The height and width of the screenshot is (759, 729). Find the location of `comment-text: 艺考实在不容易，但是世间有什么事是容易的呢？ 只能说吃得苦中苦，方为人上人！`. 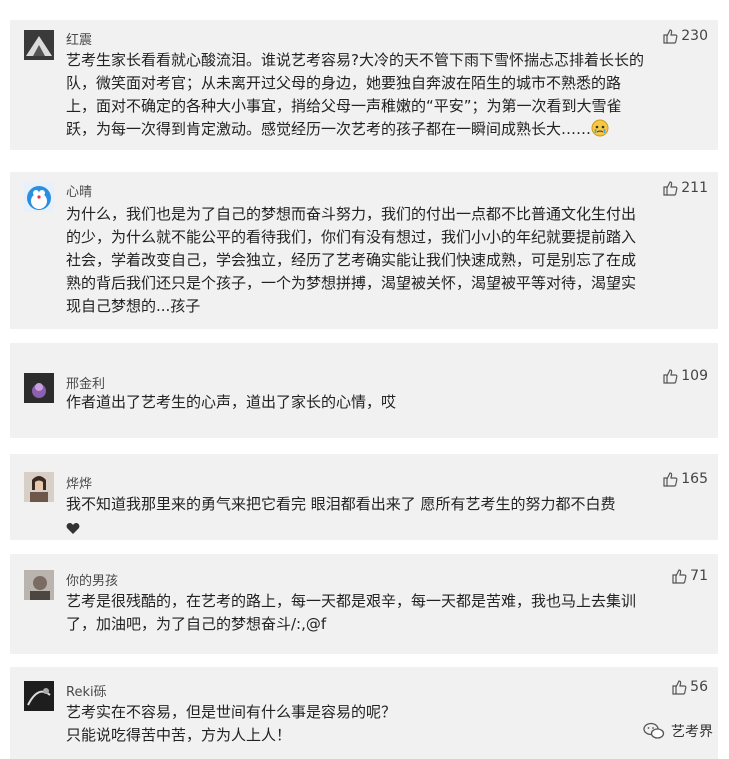

comment-text: 艺考实在不容易，但是世间有什么事是容易的呢？ 只能说吃得苦中苦，方为人上人！ is located at coordinates (231, 723).